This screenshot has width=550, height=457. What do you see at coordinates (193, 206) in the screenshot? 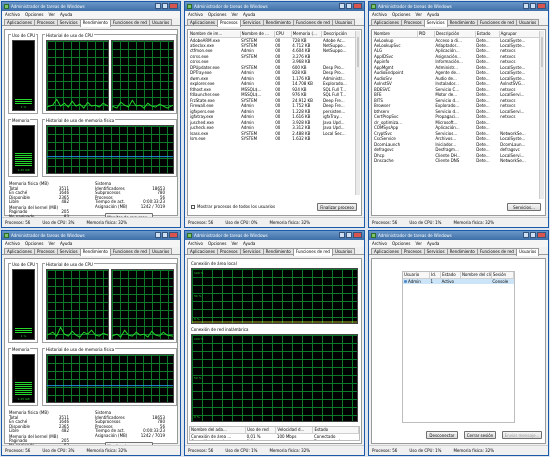
I see `checkbox-box` at bounding box center [193, 206].